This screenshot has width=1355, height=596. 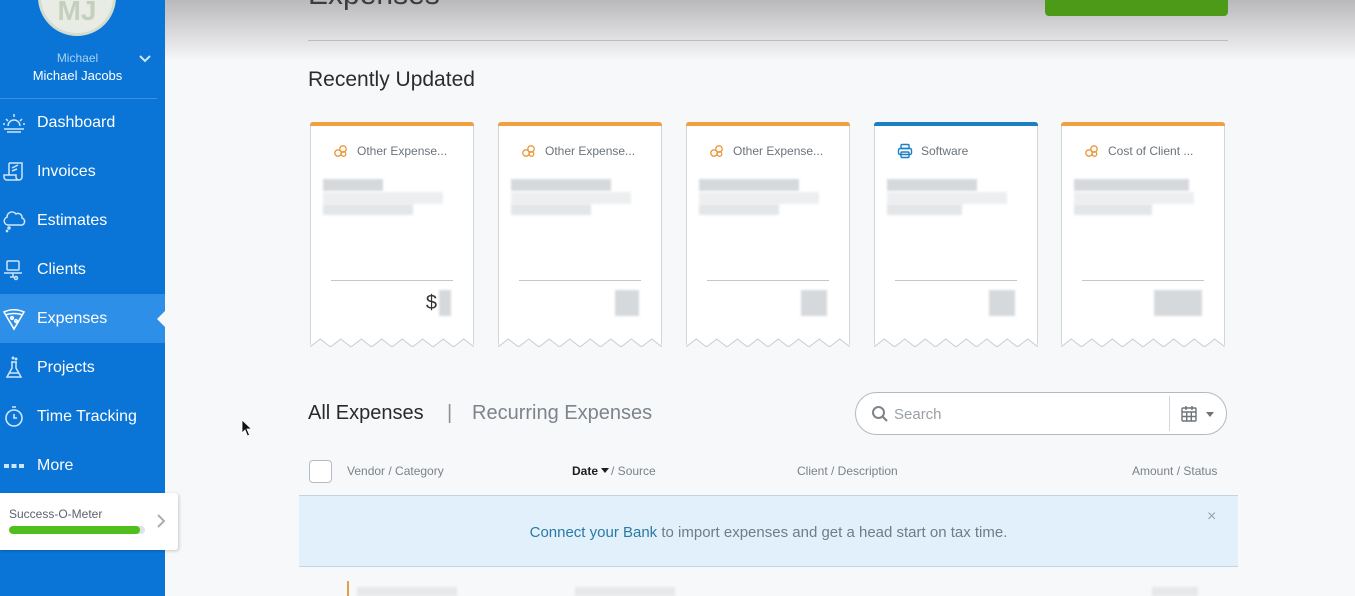 I want to click on recent-expense-card: Other Expense... $, so click(x=392, y=234).